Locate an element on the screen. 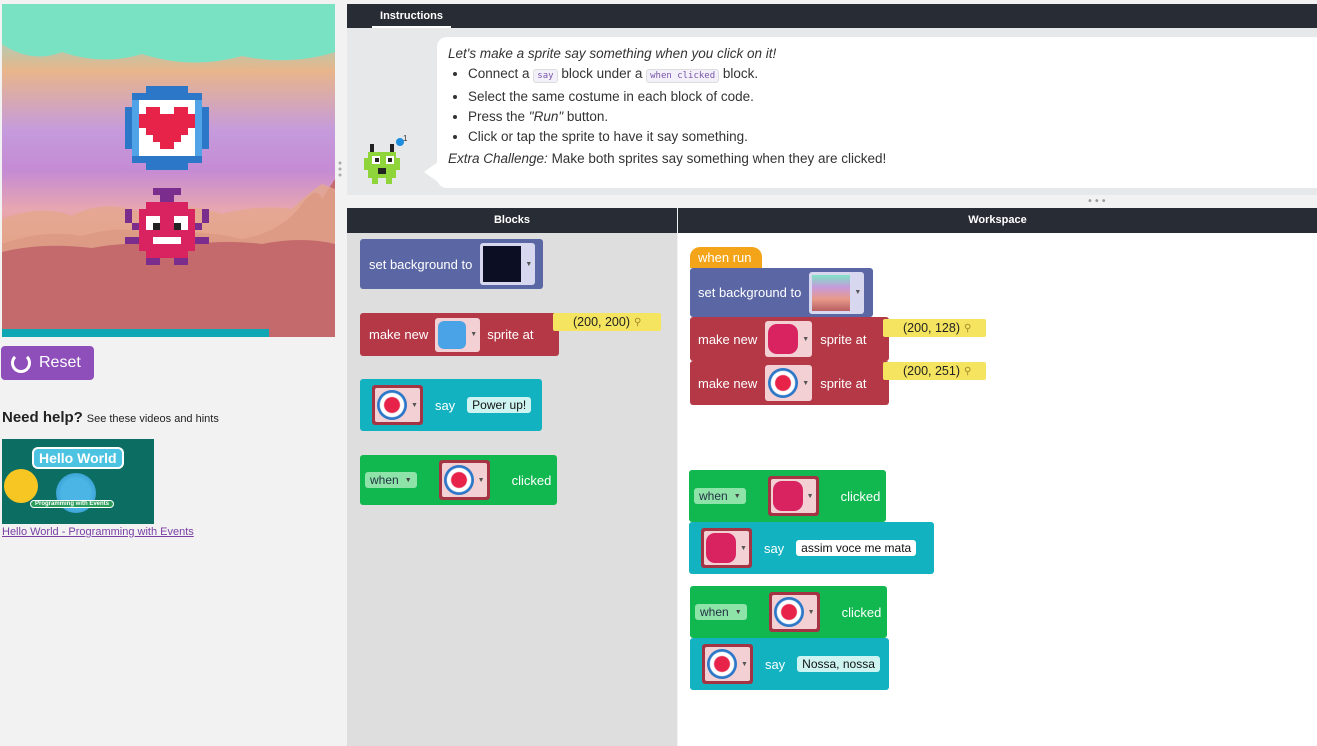 The image size is (1317, 746). toolbox-say-block: ▼ say Power up! is located at coordinates (451, 405).